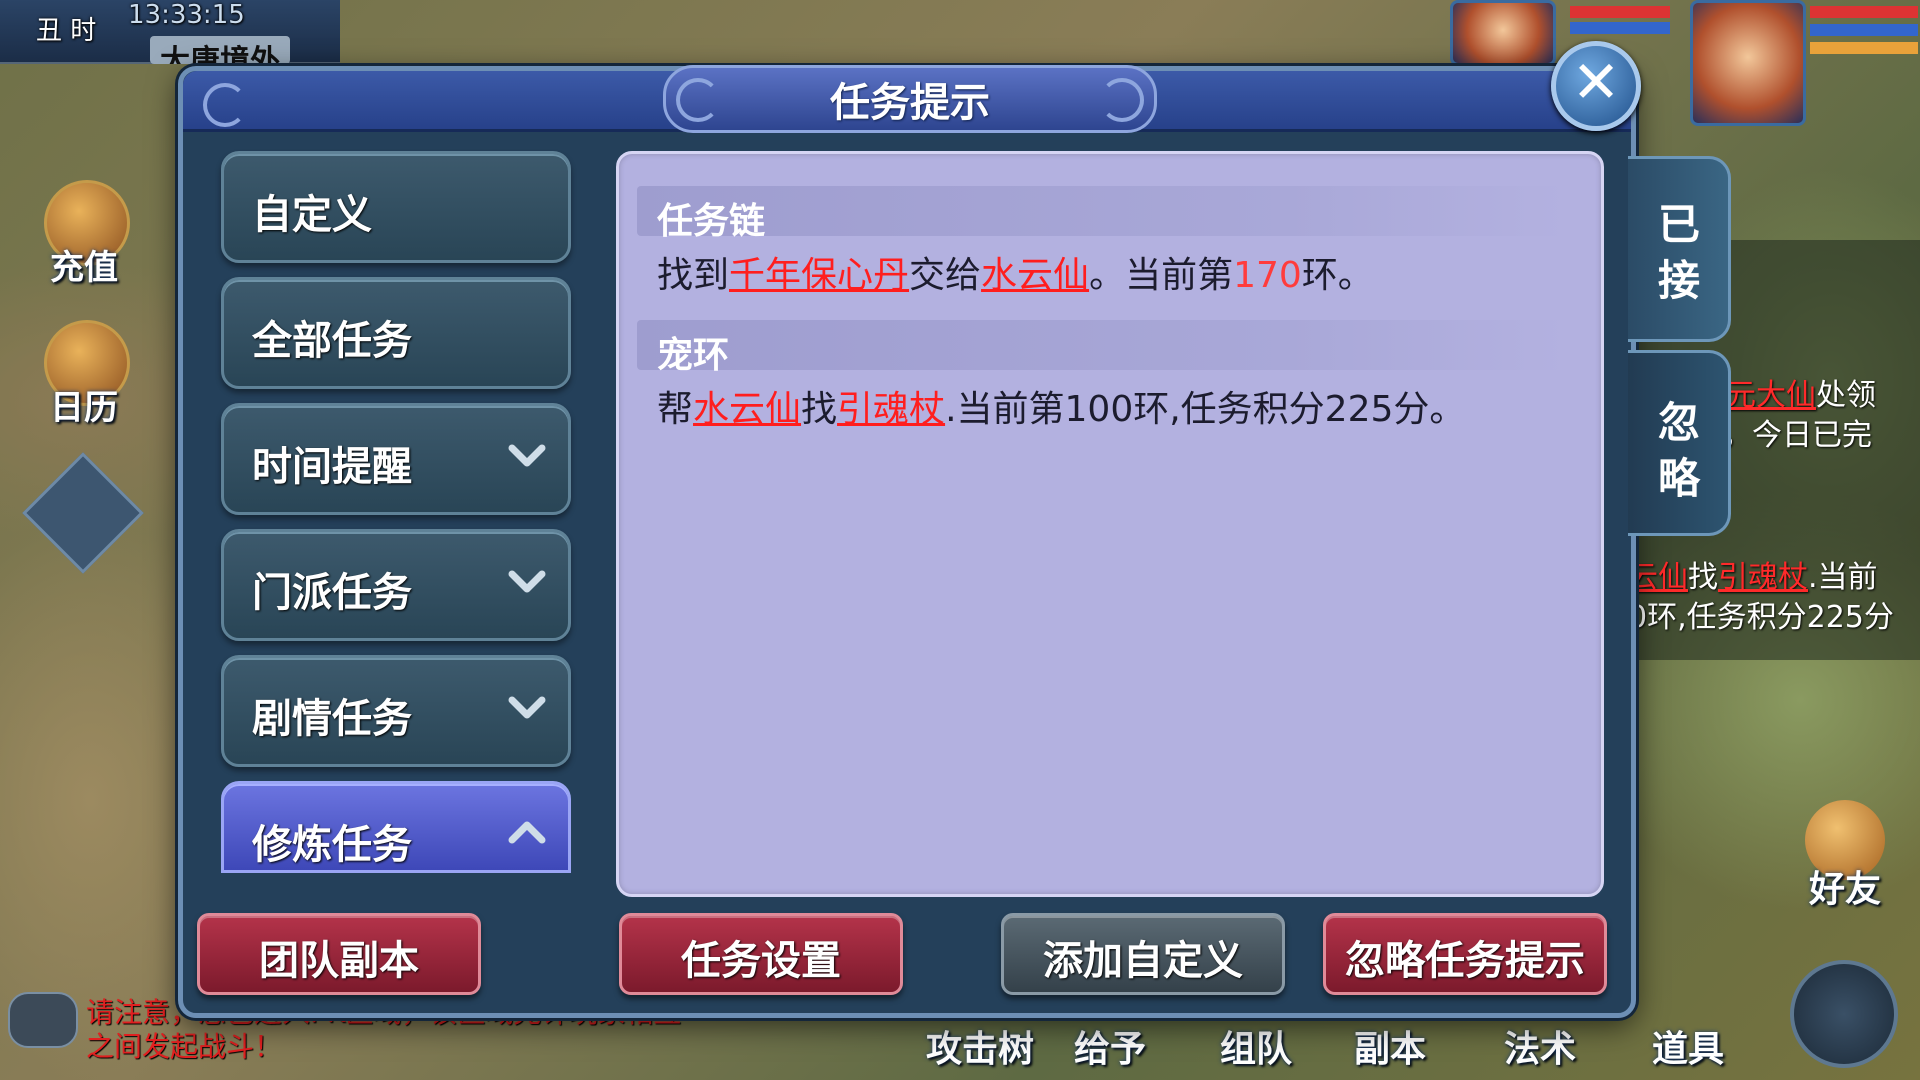 This screenshot has height=1080, width=1920. Describe the element at coordinates (332, 467) in the screenshot. I see `category-label: 时间提醒` at that location.